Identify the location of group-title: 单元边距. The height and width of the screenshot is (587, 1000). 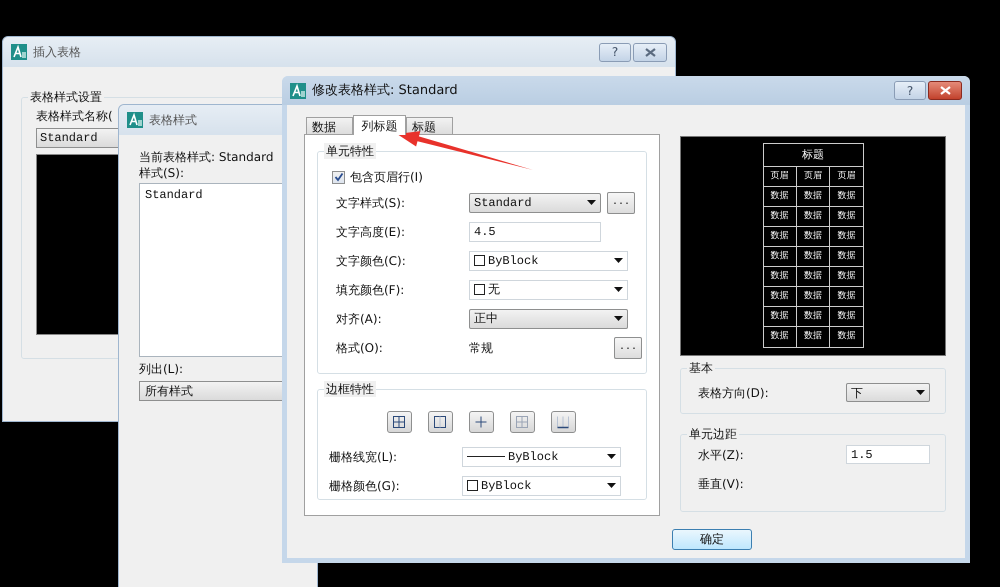
(713, 434).